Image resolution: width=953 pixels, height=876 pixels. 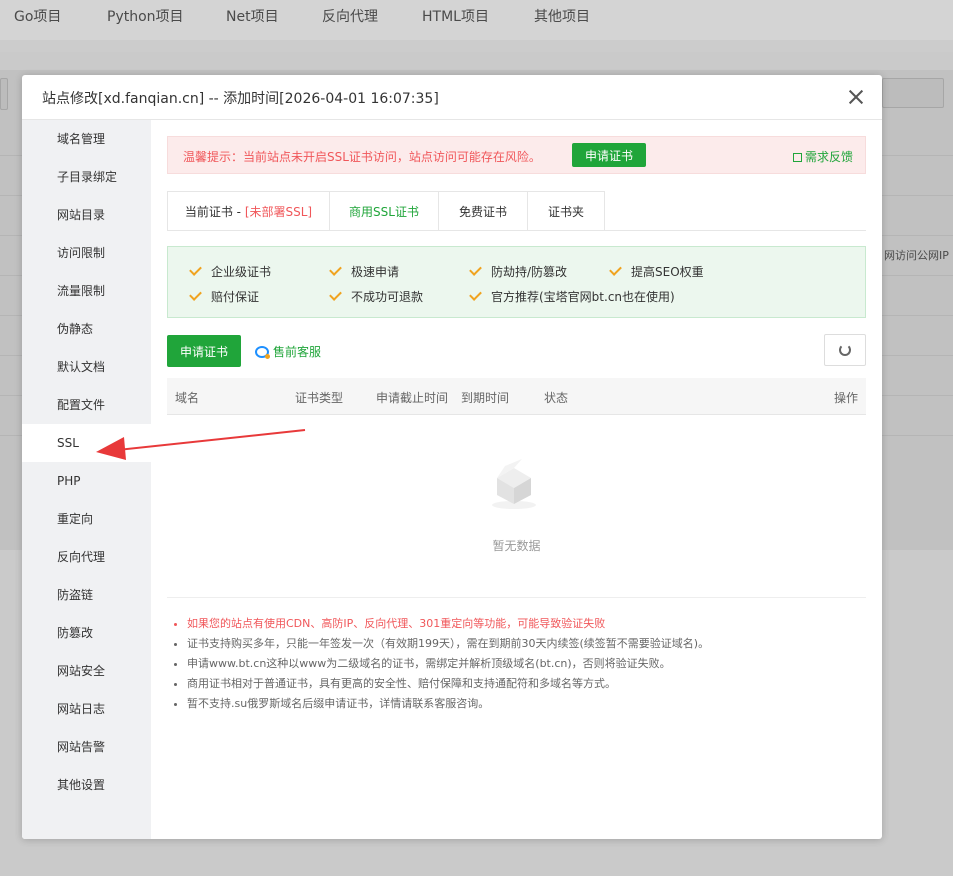 I want to click on feature-label: 赔付保证, so click(x=235, y=297).